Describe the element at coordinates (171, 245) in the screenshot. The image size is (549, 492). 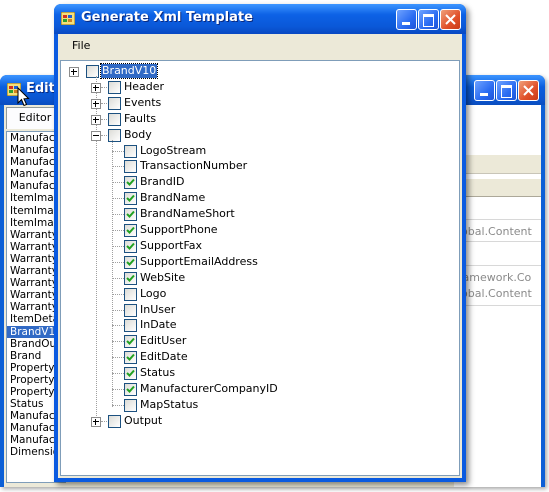
I see `tree-node-label: SupportFax` at that location.